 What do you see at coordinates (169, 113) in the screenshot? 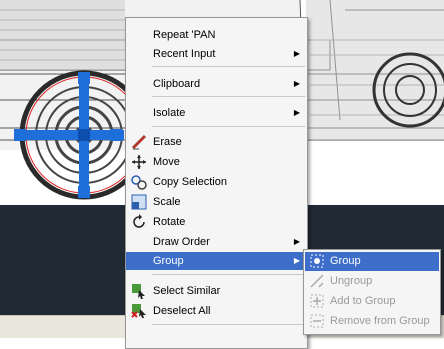
I see `menu-item-label: Isolate` at bounding box center [169, 113].